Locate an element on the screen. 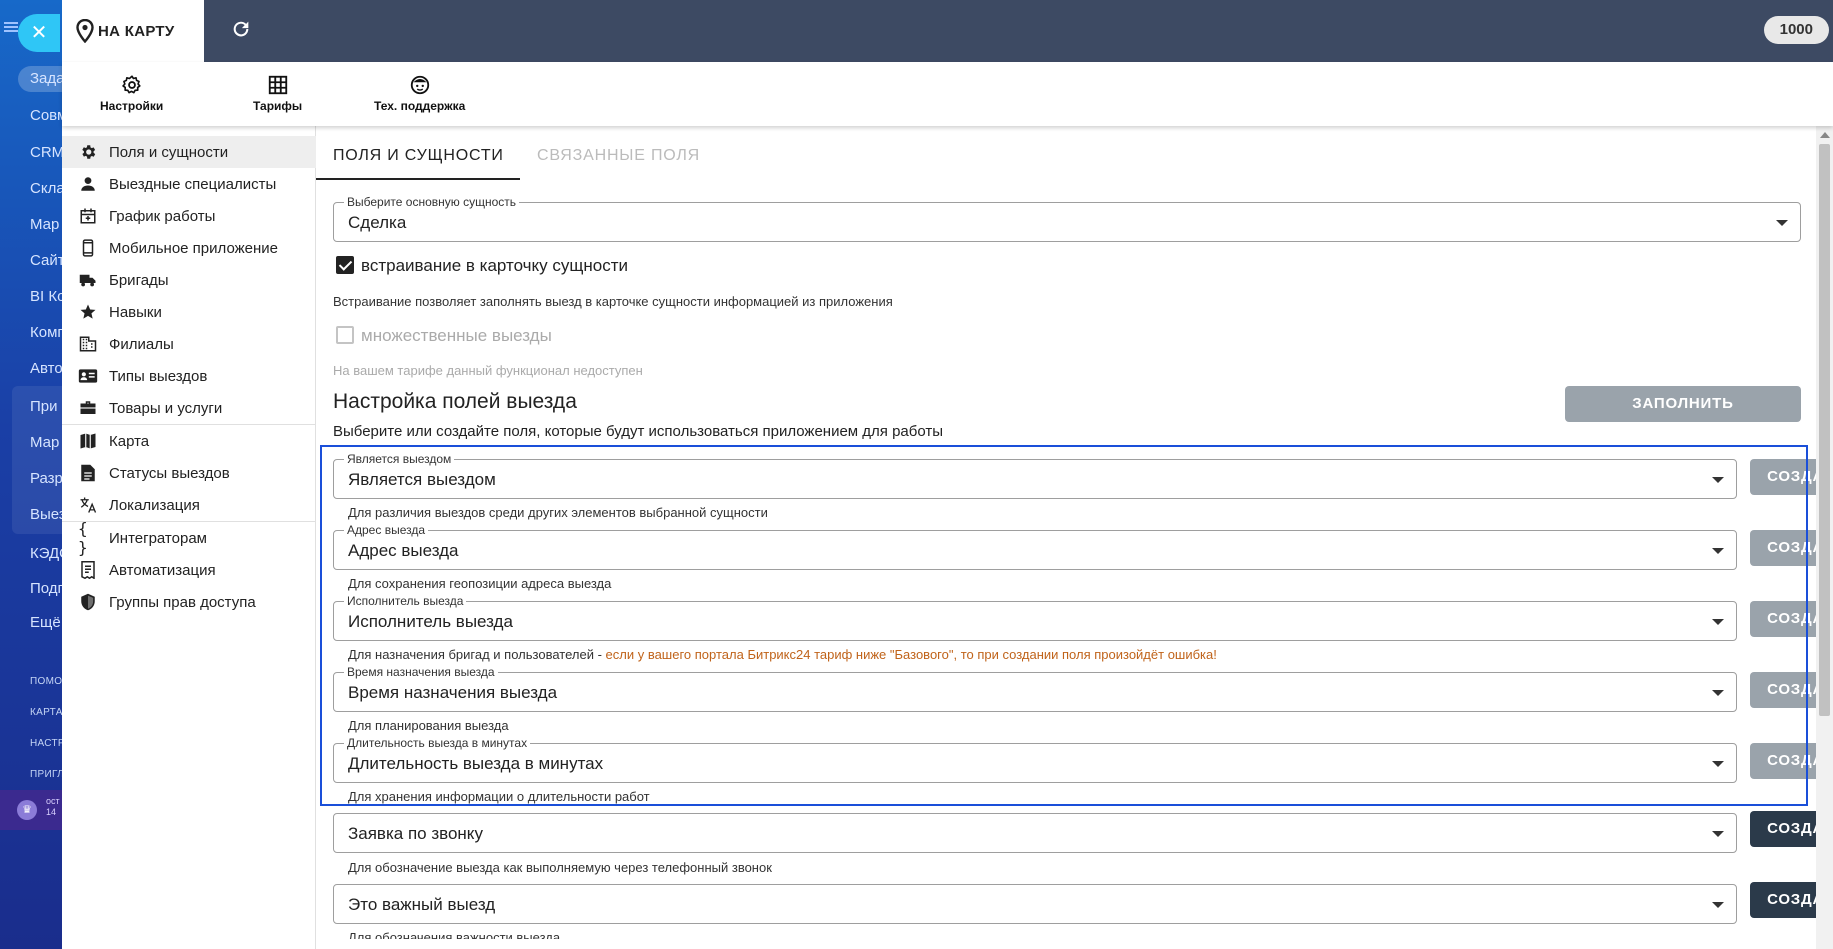 The height and width of the screenshot is (949, 1833). scroll-up-arrow-icon is located at coordinates (1825, 135).